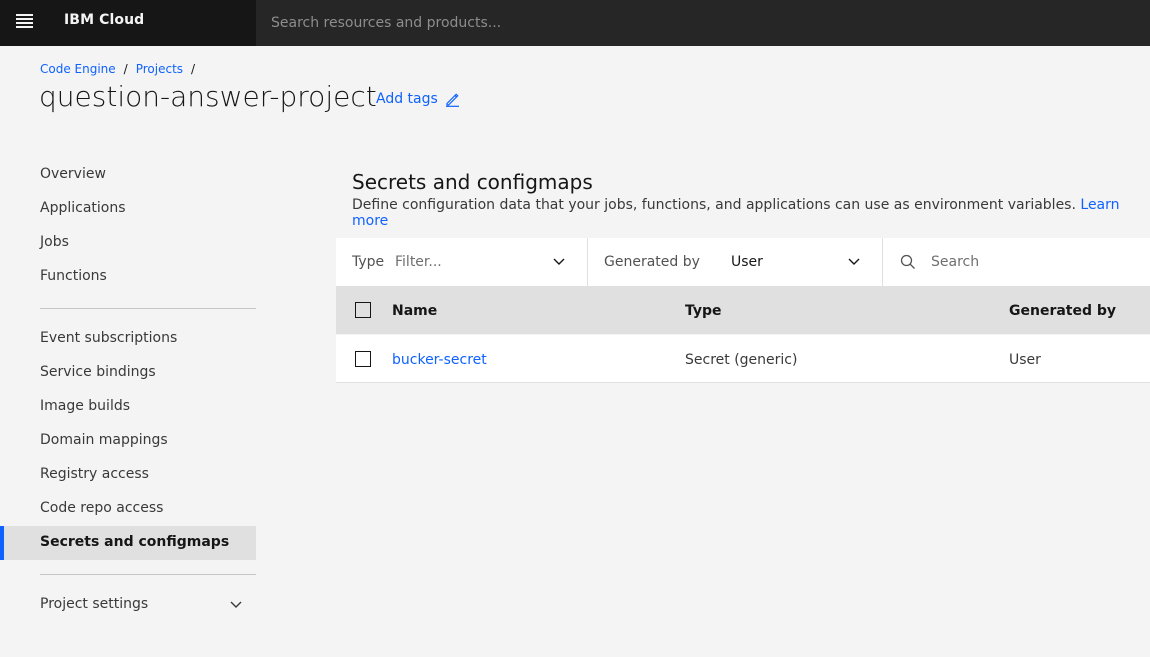 The height and width of the screenshot is (657, 1150). What do you see at coordinates (73, 276) in the screenshot?
I see `sidebar-item-label: Functions` at bounding box center [73, 276].